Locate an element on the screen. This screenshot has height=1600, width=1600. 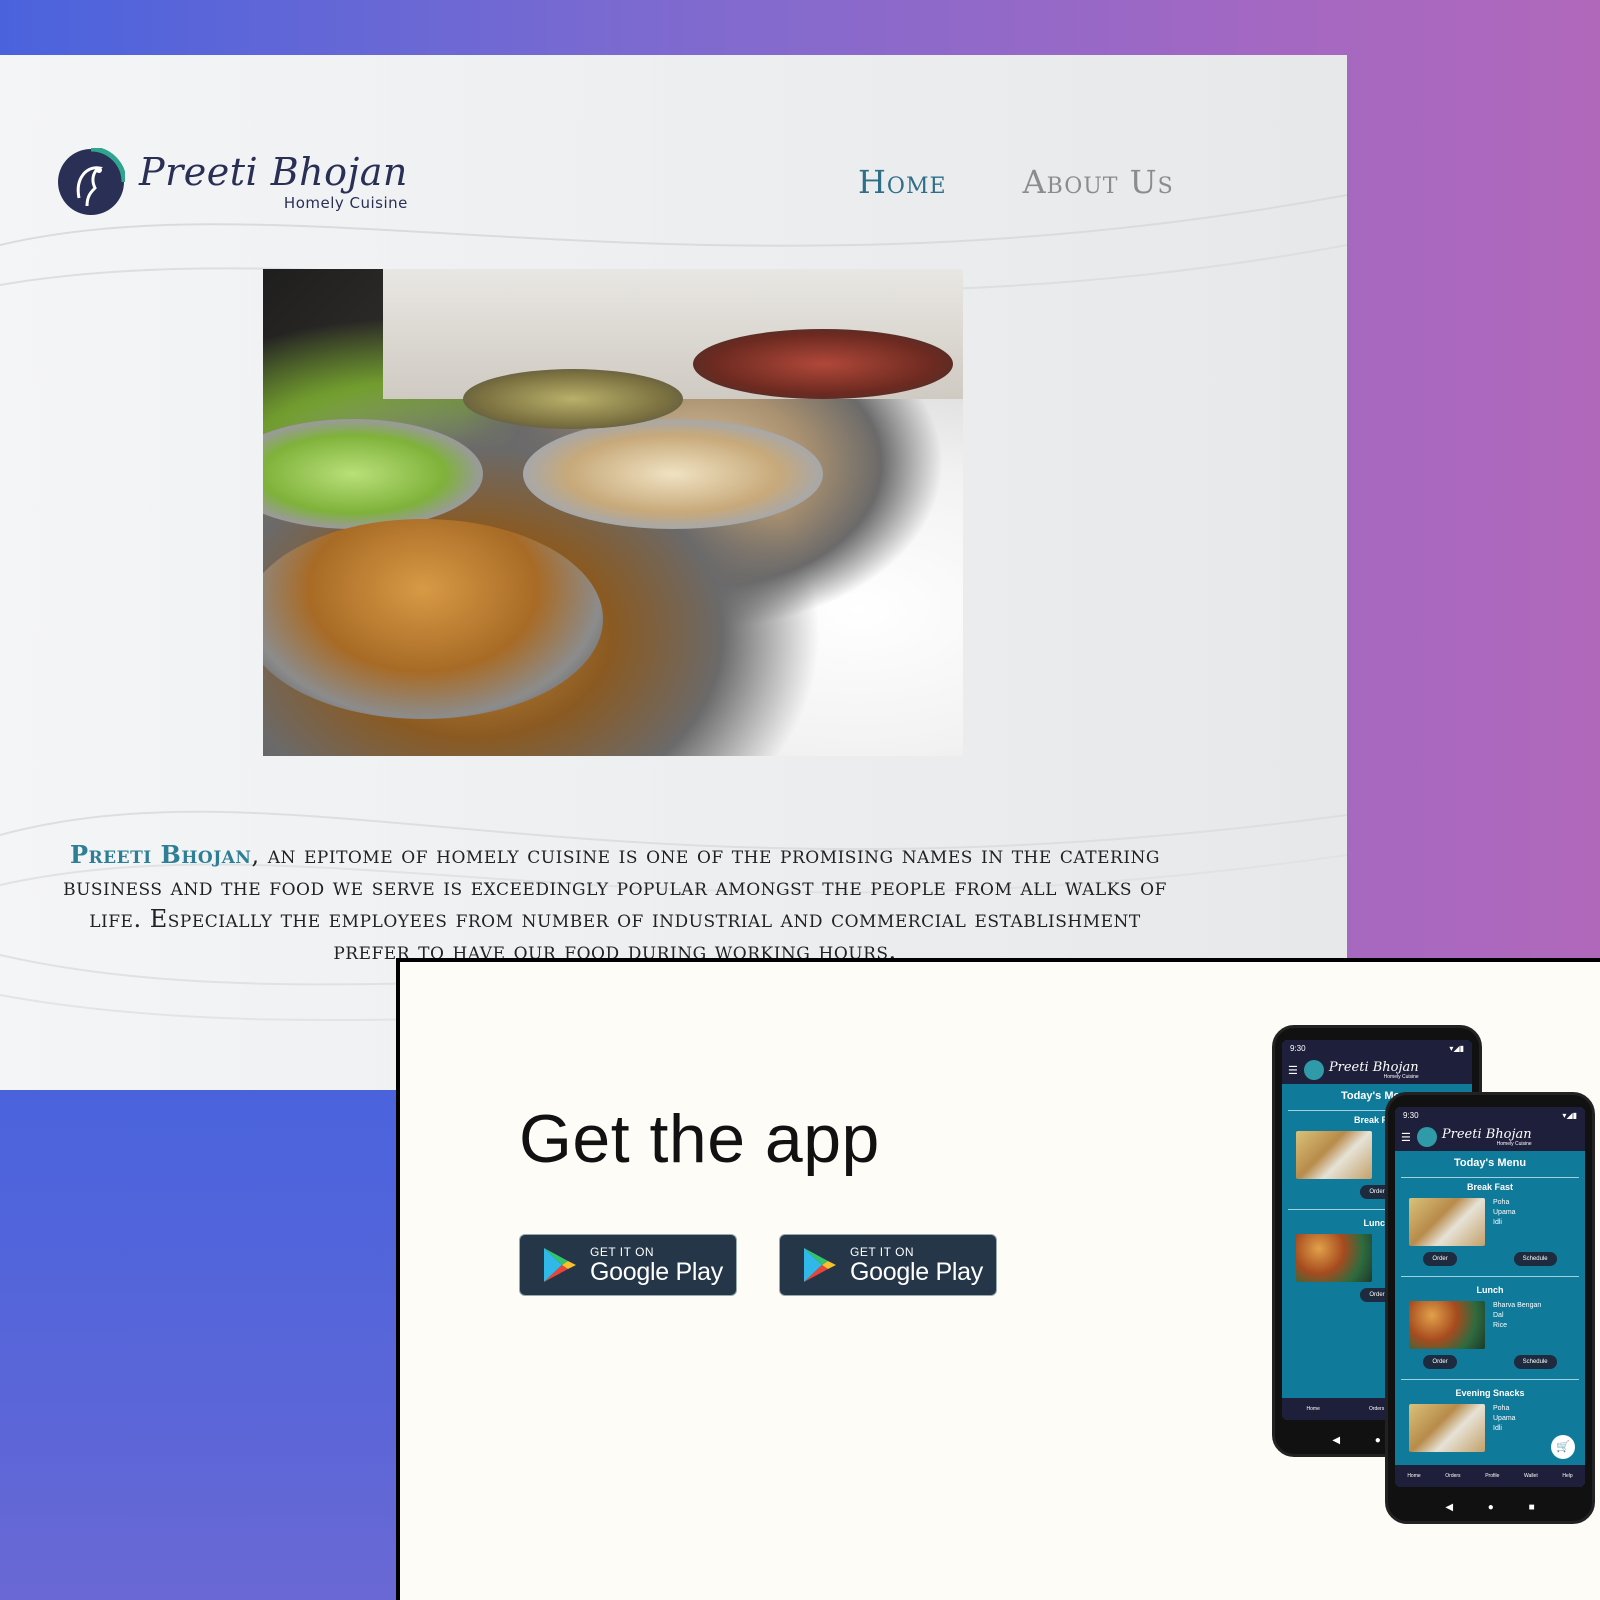
nav-wallet-tab: Wallet is located at coordinates (1531, 1476).